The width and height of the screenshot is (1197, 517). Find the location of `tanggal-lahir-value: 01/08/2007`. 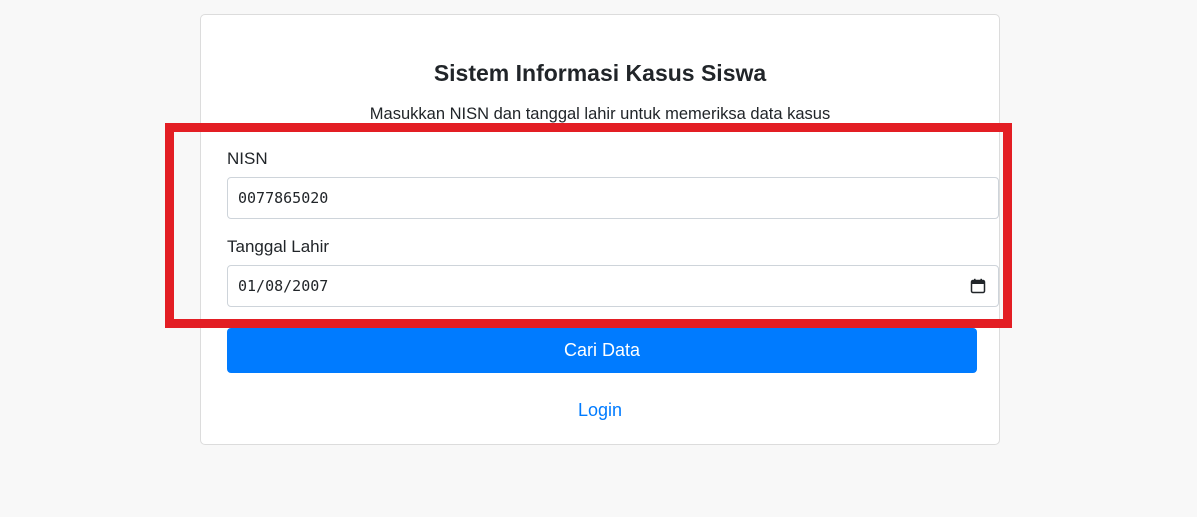

tanggal-lahir-value: 01/08/2007 is located at coordinates (283, 286).